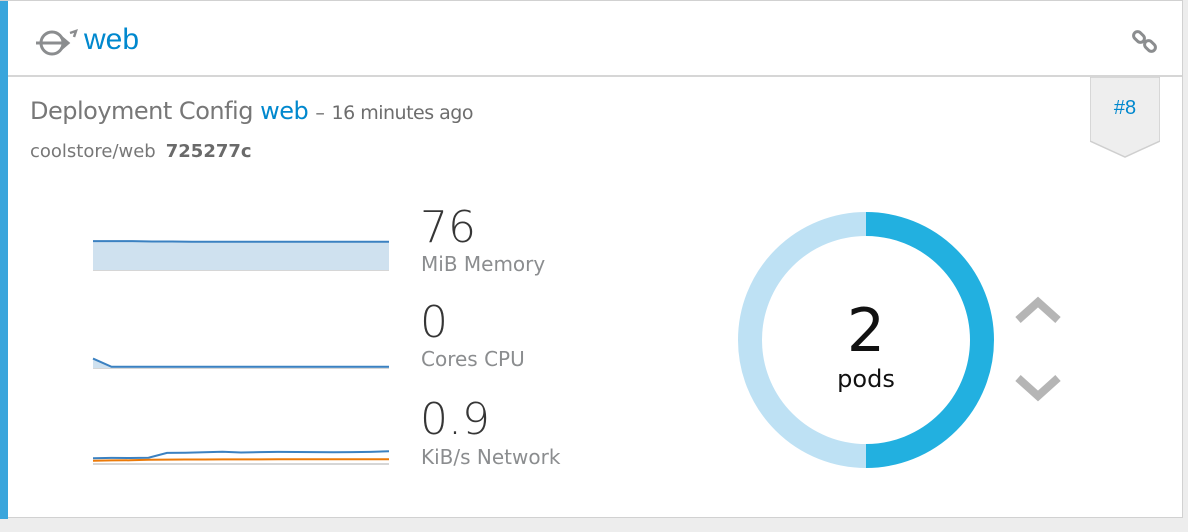  Describe the element at coordinates (111, 40) in the screenshot. I see `service-title-link: web` at that location.